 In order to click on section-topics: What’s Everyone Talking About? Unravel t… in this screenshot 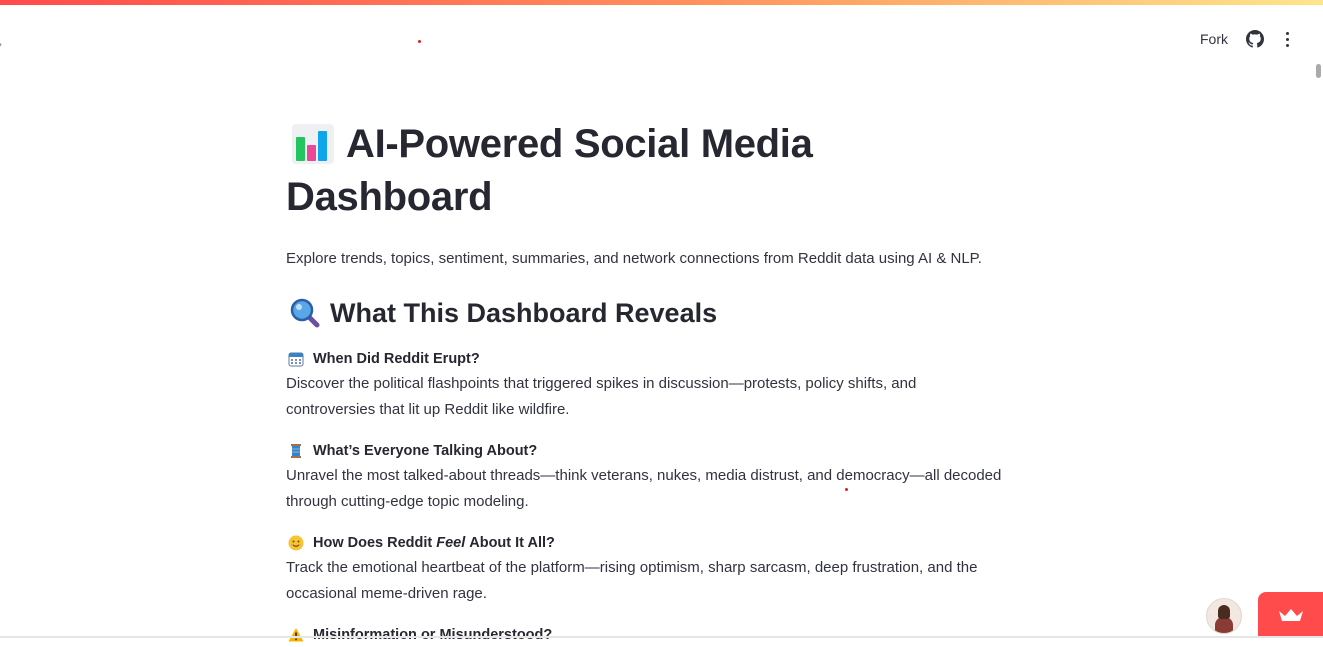, I will do `click(646, 477)`.